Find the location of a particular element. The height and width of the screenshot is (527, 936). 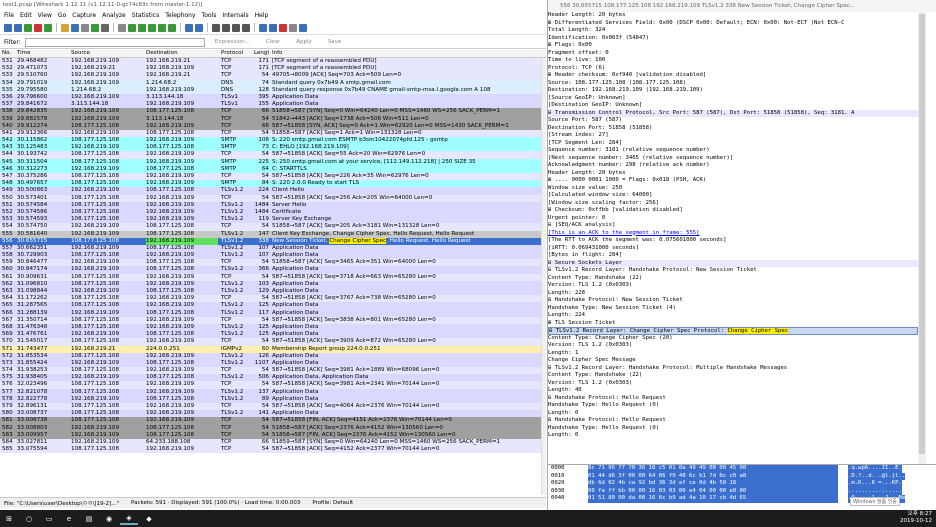

open-file-icon is located at coordinates (65, 27).